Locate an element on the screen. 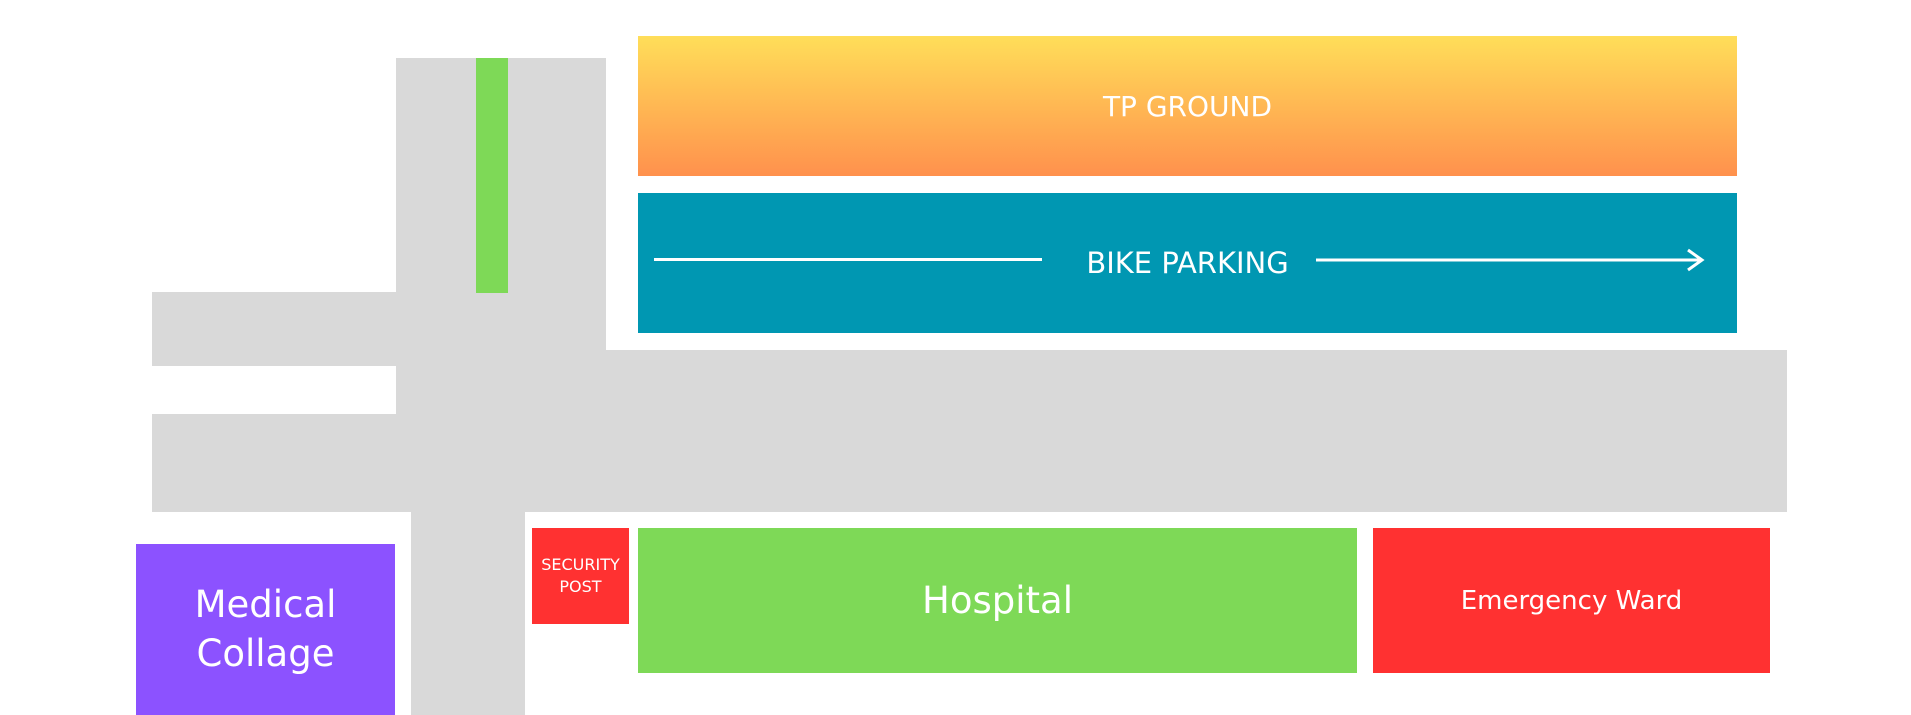 The height and width of the screenshot is (715, 1911). security-post-label: SECURITY POST is located at coordinates (580, 575).